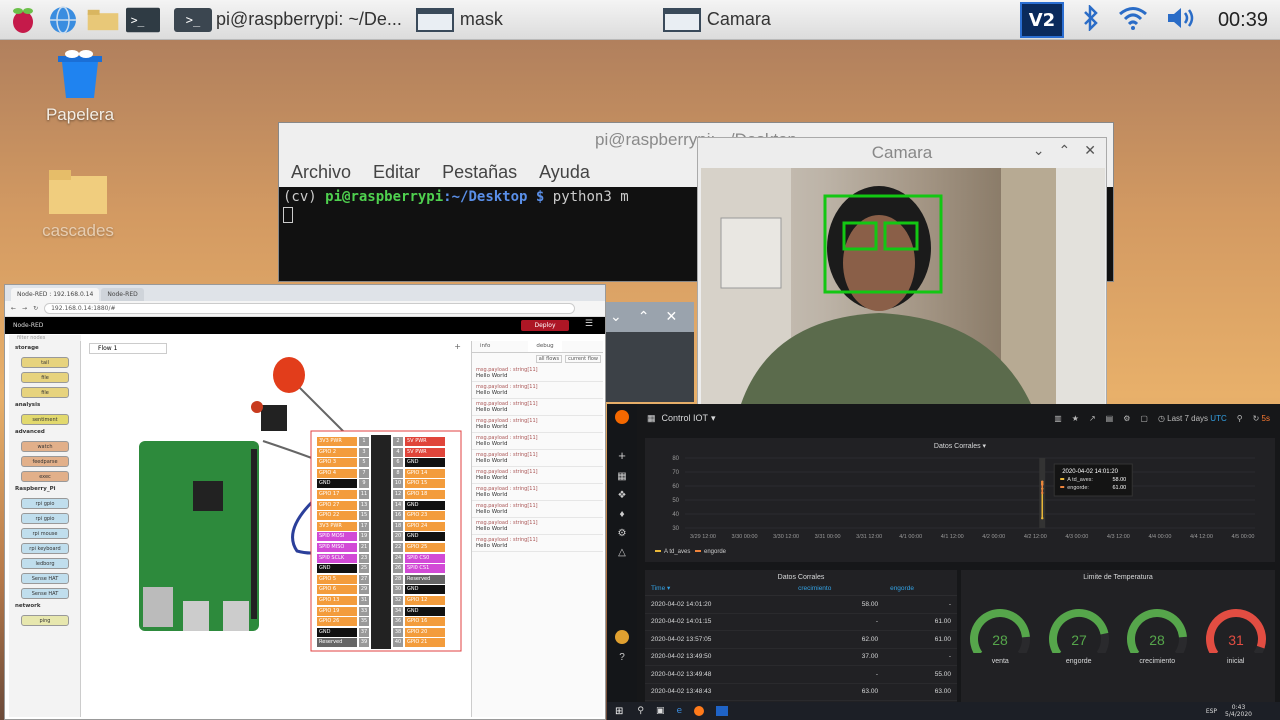  What do you see at coordinates (801, 604) in the screenshot?
I see `table-row: 2020-04-02 14:01:20 58.00-` at bounding box center [801, 604].